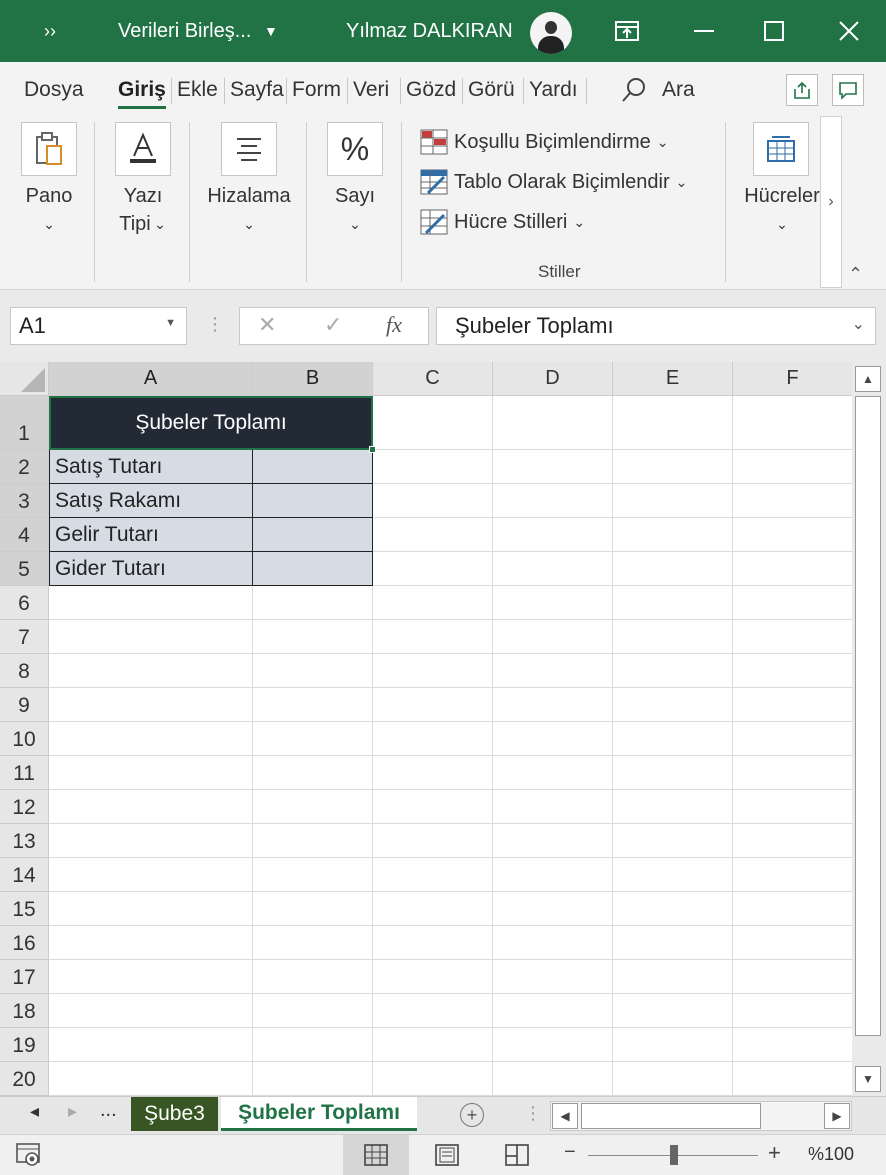  What do you see at coordinates (24, 467) in the screenshot?
I see `row-header-2: 2` at bounding box center [24, 467].